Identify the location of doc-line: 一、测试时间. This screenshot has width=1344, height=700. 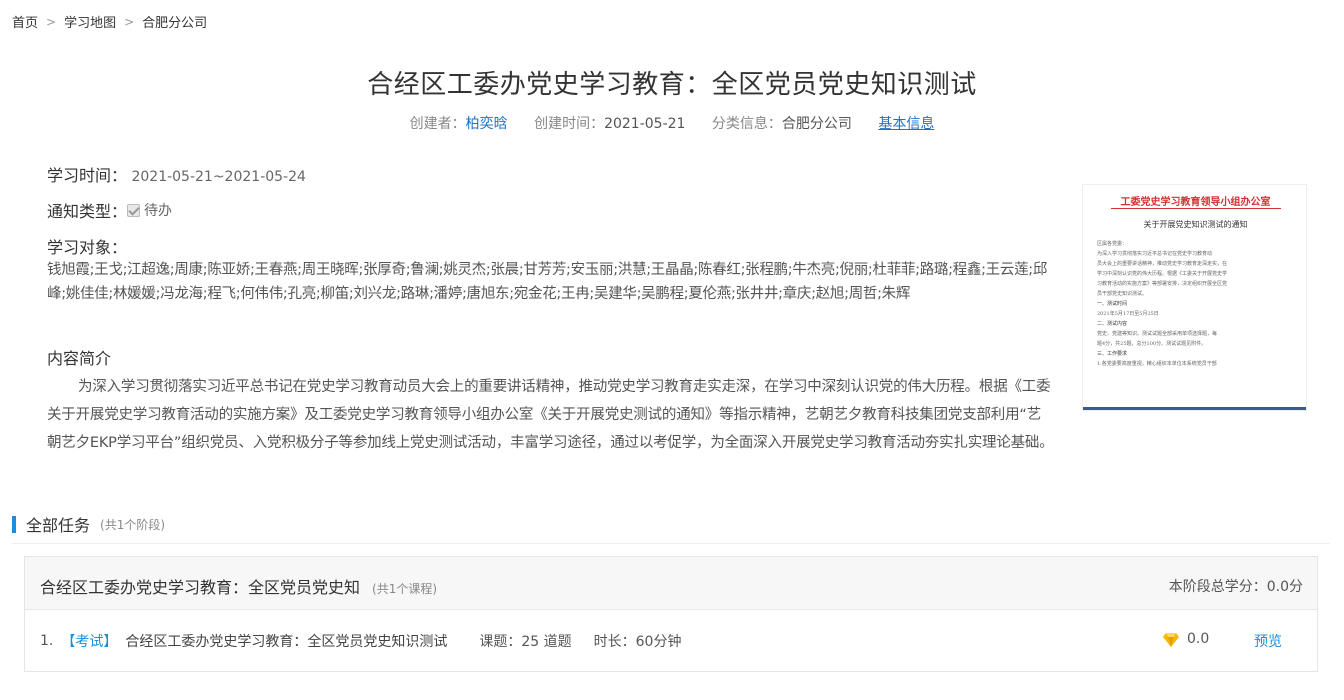
(1112, 304).